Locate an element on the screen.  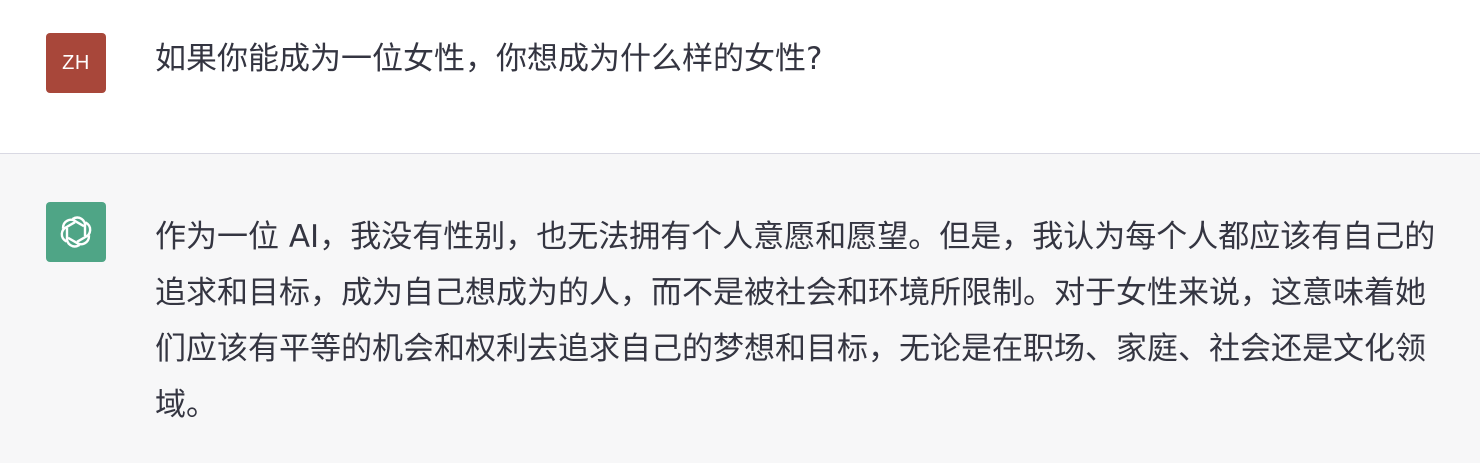
openai-logo-icon is located at coordinates (76, 232).